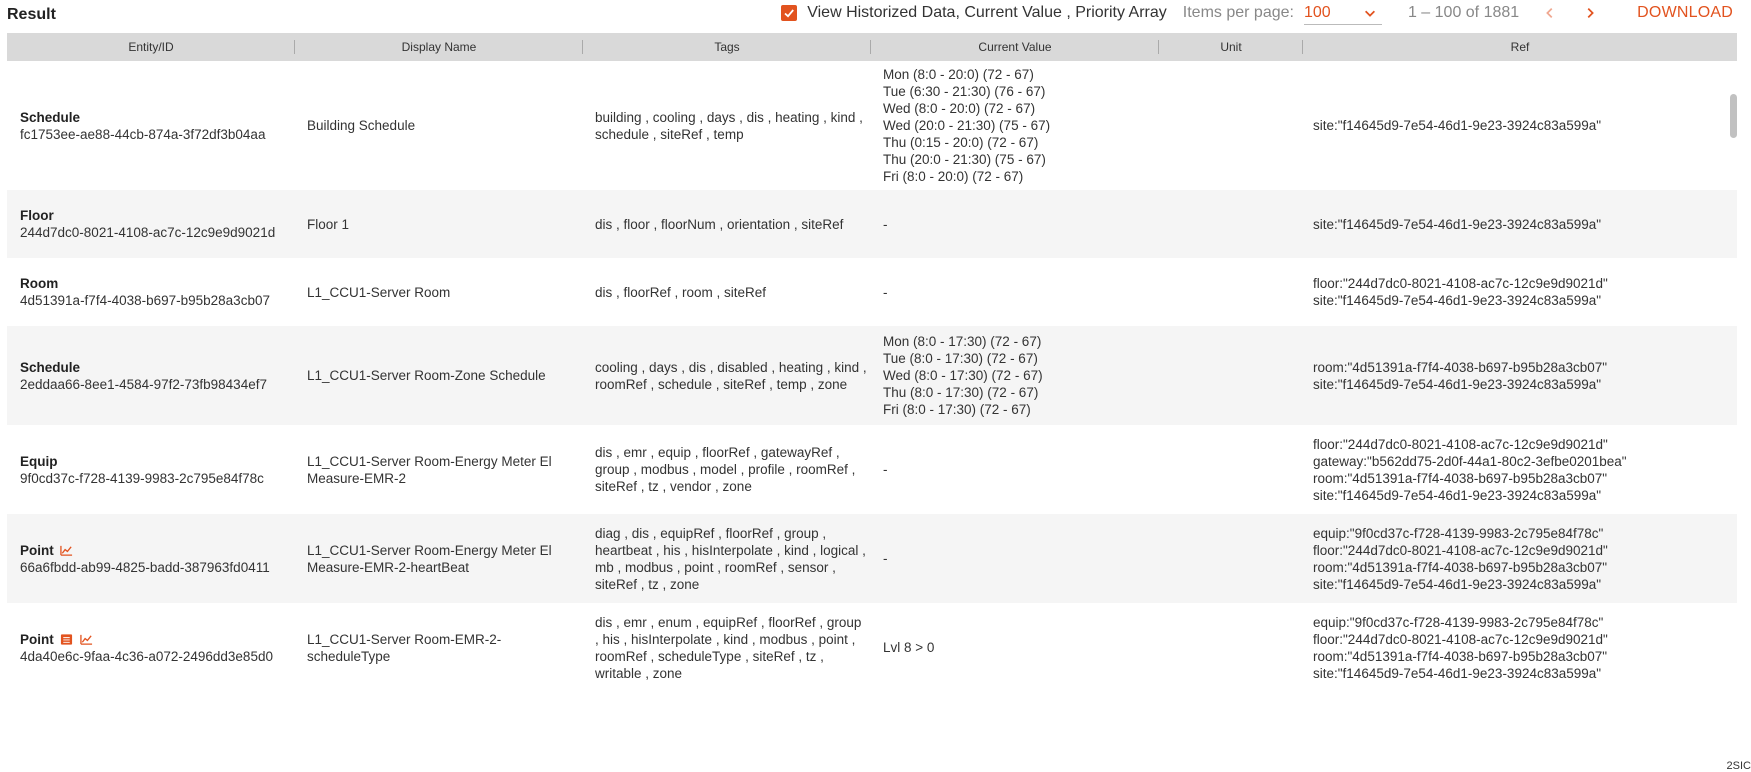 This screenshot has height=772, width=1751. I want to click on entity-type: Floor, so click(155, 215).